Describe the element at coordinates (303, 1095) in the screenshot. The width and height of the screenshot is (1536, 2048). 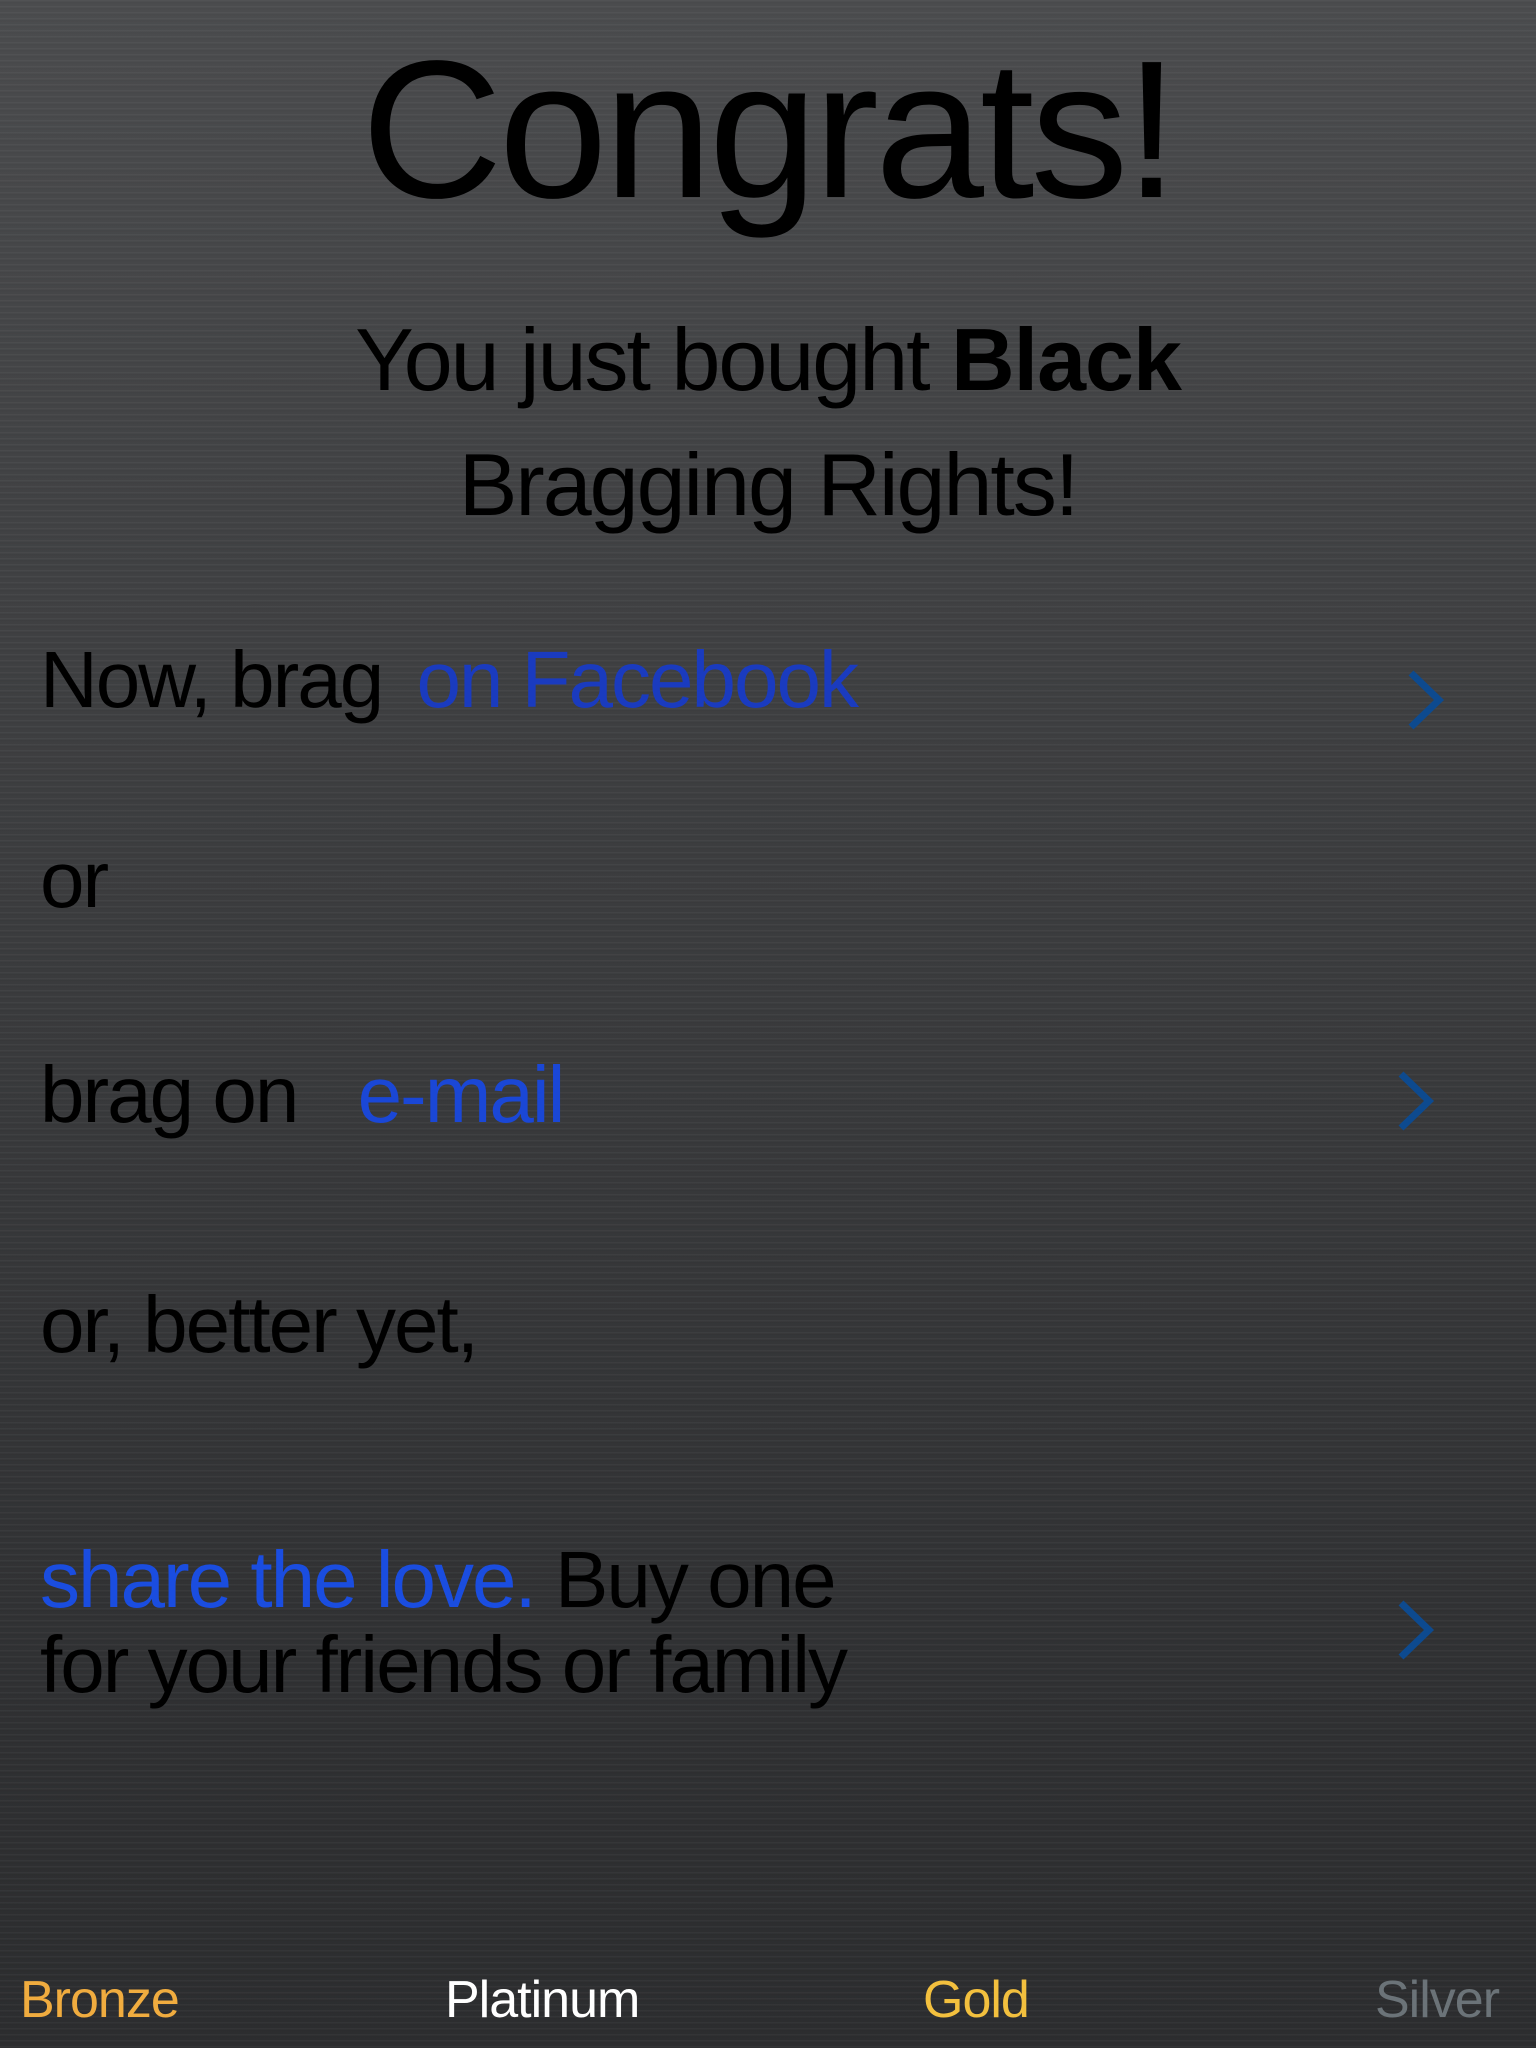
I see `brag-email-row: brag on e-mail` at that location.